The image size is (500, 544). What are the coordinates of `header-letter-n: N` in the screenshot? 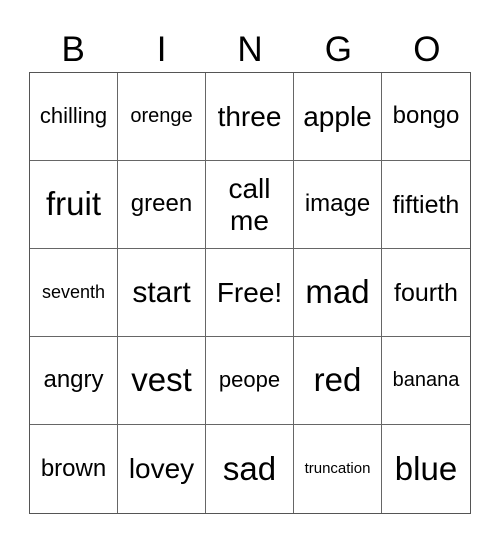 It's located at (250, 49).